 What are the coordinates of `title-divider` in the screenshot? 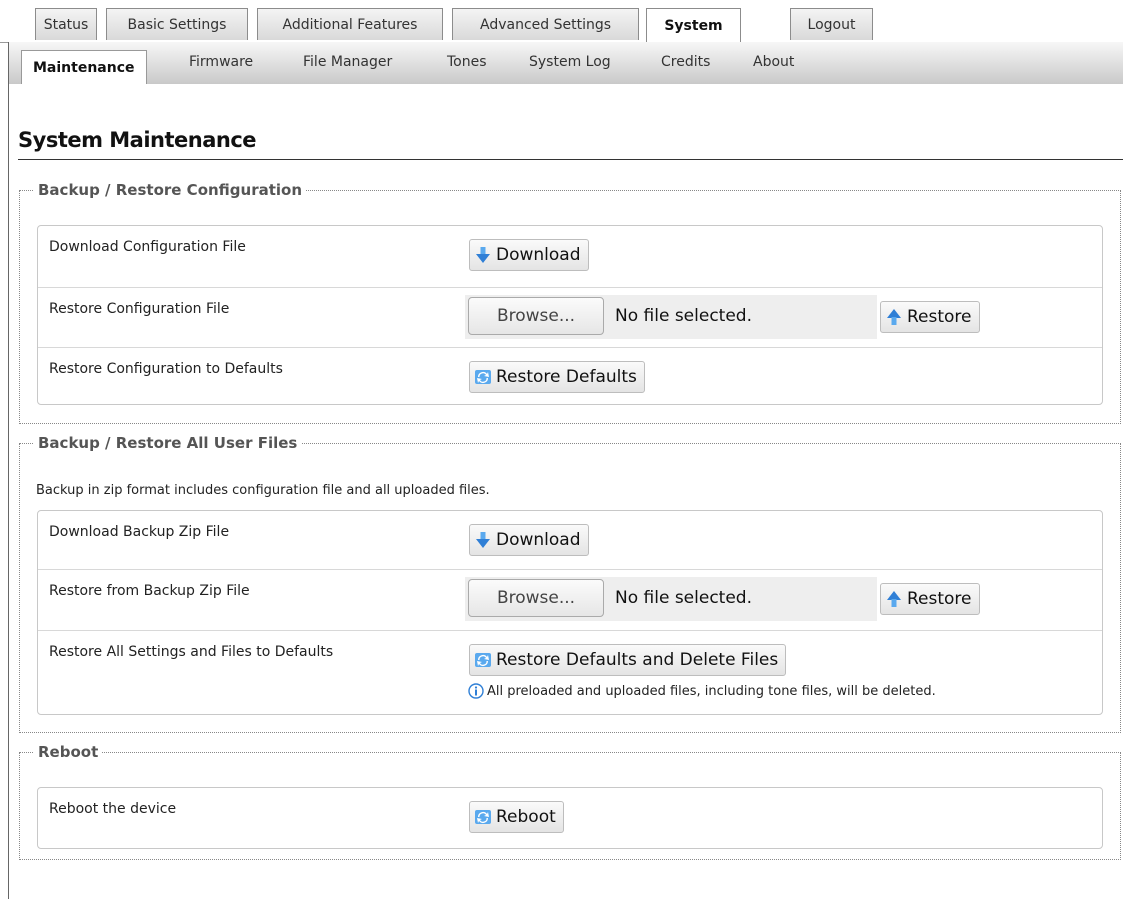 It's located at (570, 159).